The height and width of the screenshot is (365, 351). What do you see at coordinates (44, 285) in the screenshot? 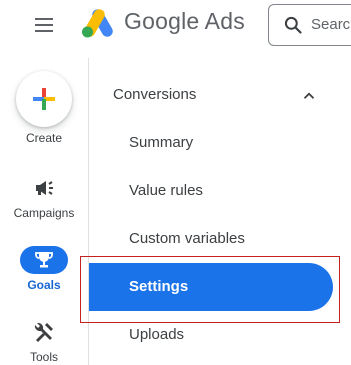
I see `goals-label: Goals` at bounding box center [44, 285].